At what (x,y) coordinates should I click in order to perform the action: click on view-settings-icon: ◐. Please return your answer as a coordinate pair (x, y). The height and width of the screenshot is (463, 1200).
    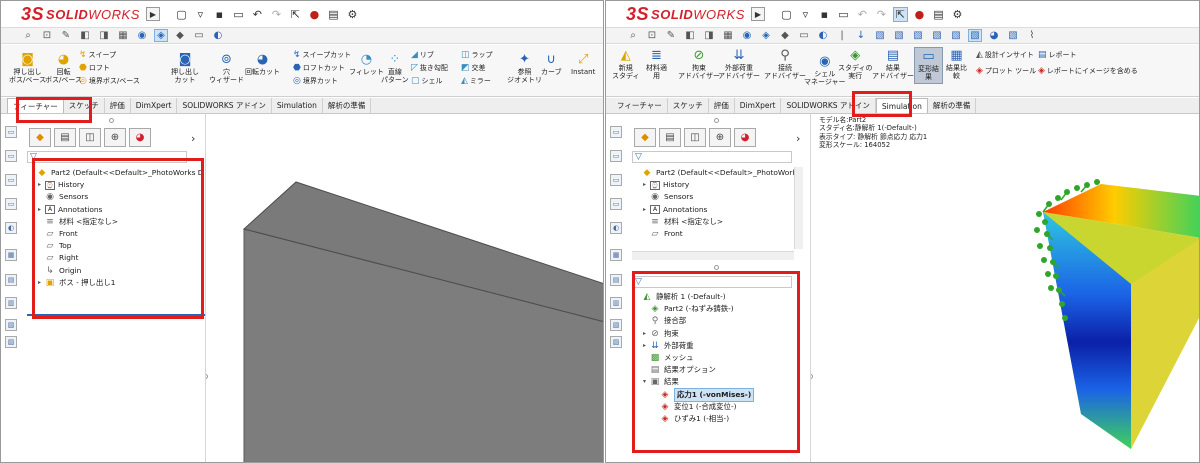
    Looking at the image, I should click on (218, 35).